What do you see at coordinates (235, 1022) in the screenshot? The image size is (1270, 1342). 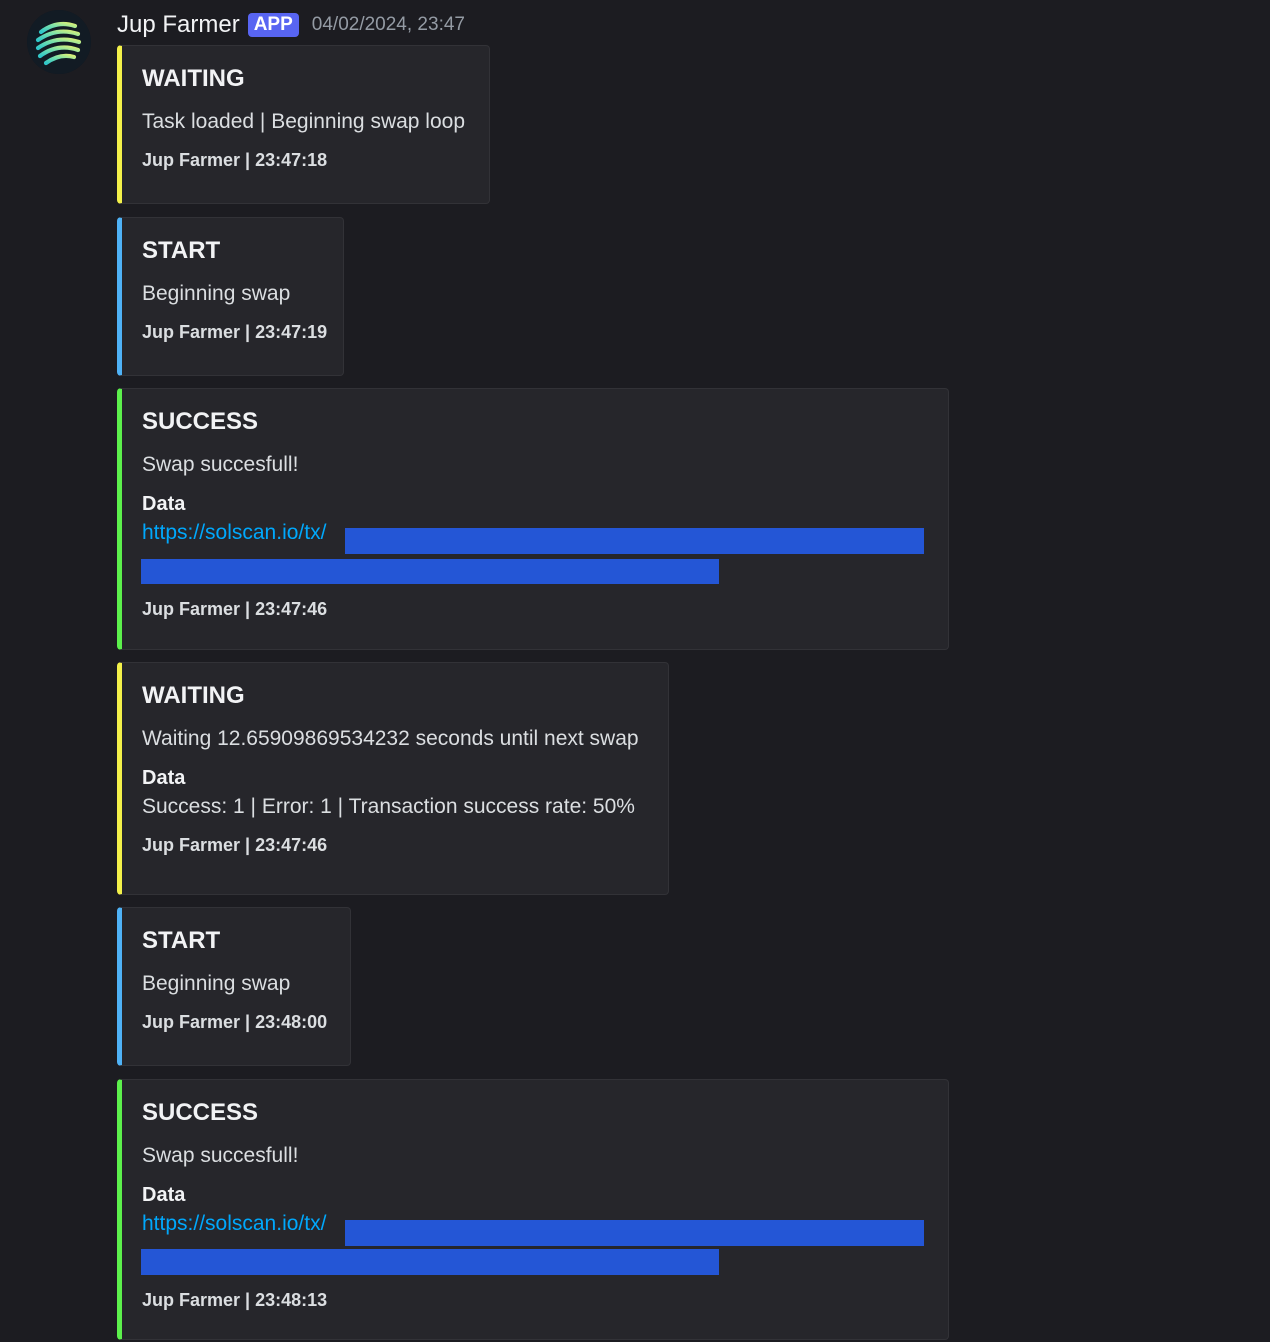 I see `embed-footer: Jup Farmer | 23:48:00` at bounding box center [235, 1022].